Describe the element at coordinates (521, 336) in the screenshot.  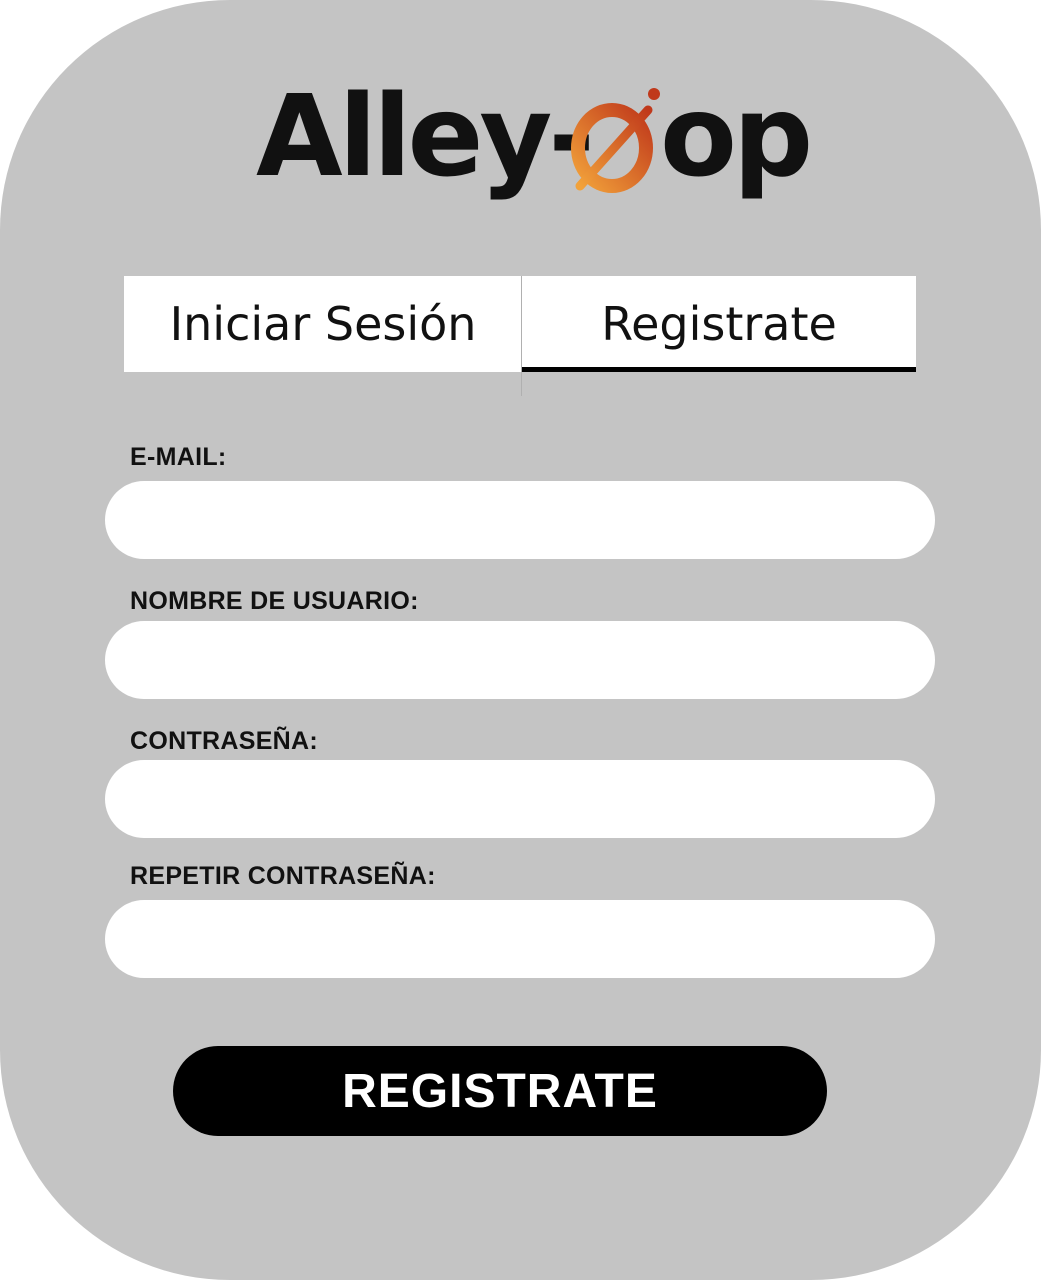
I see `tab-divider` at that location.